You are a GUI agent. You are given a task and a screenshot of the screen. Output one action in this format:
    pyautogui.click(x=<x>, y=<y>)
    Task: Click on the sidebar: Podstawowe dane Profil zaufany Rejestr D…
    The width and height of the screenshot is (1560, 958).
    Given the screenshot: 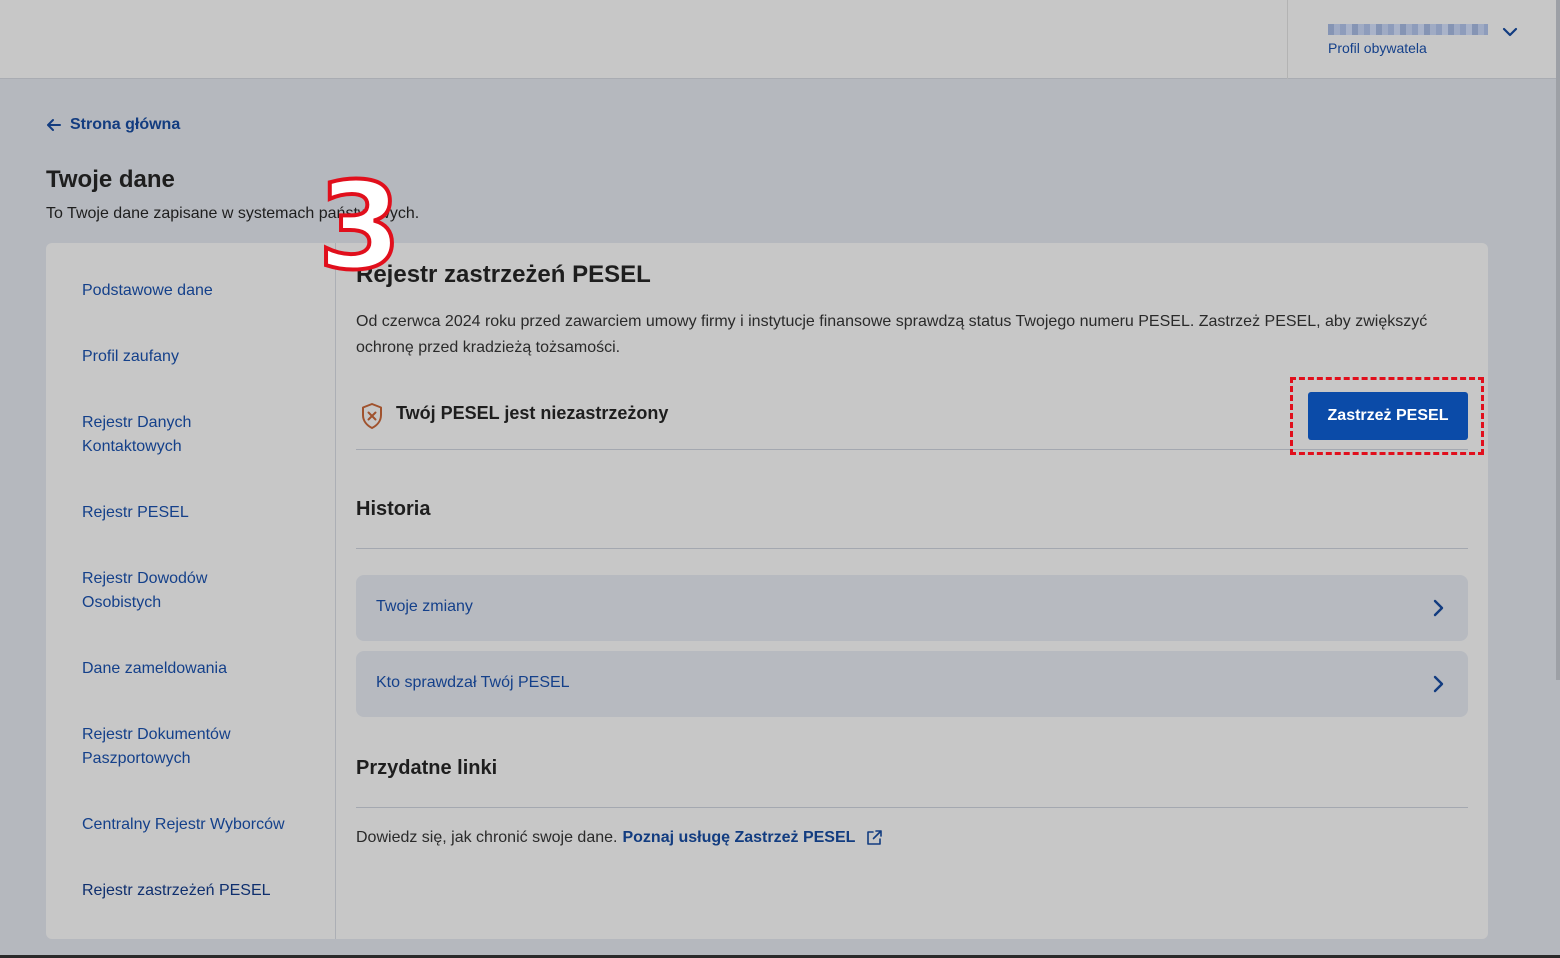 What is the action you would take?
    pyautogui.click(x=191, y=591)
    